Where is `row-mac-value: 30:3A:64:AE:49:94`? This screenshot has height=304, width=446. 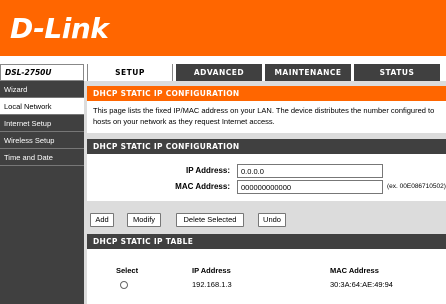 row-mac-value: 30:3A:64:AE:49:94 is located at coordinates (361, 284).